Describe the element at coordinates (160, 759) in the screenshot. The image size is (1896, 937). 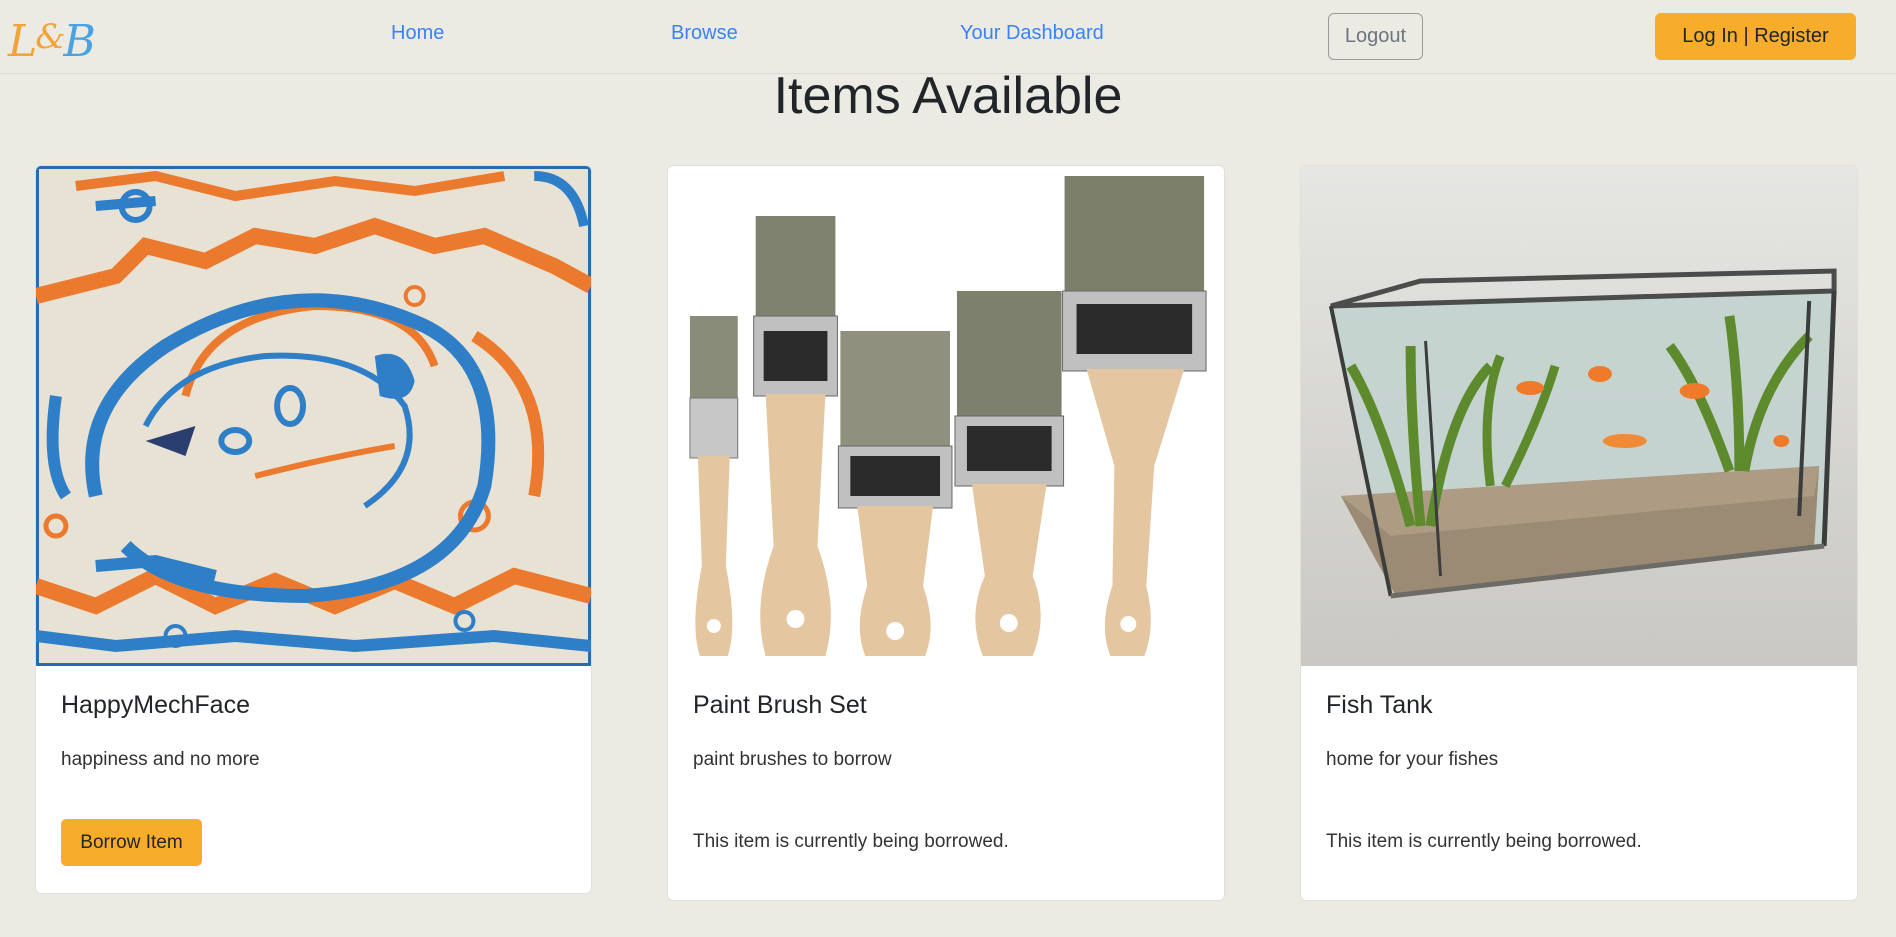
I see `item-description: happiness and no more` at that location.